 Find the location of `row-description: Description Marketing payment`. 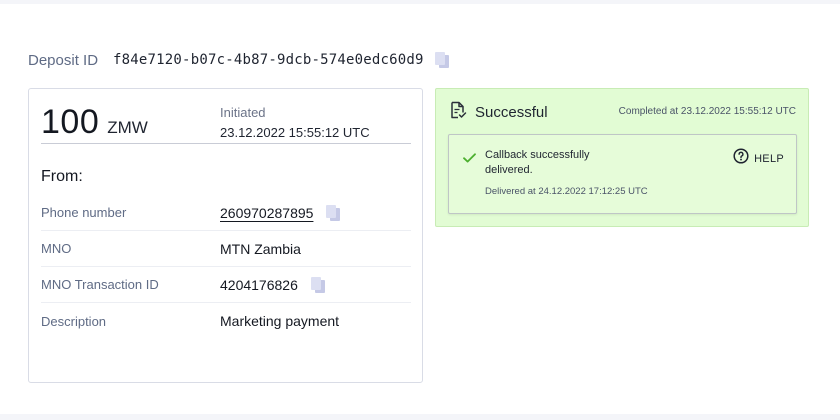

row-description: Description Marketing payment is located at coordinates (226, 321).